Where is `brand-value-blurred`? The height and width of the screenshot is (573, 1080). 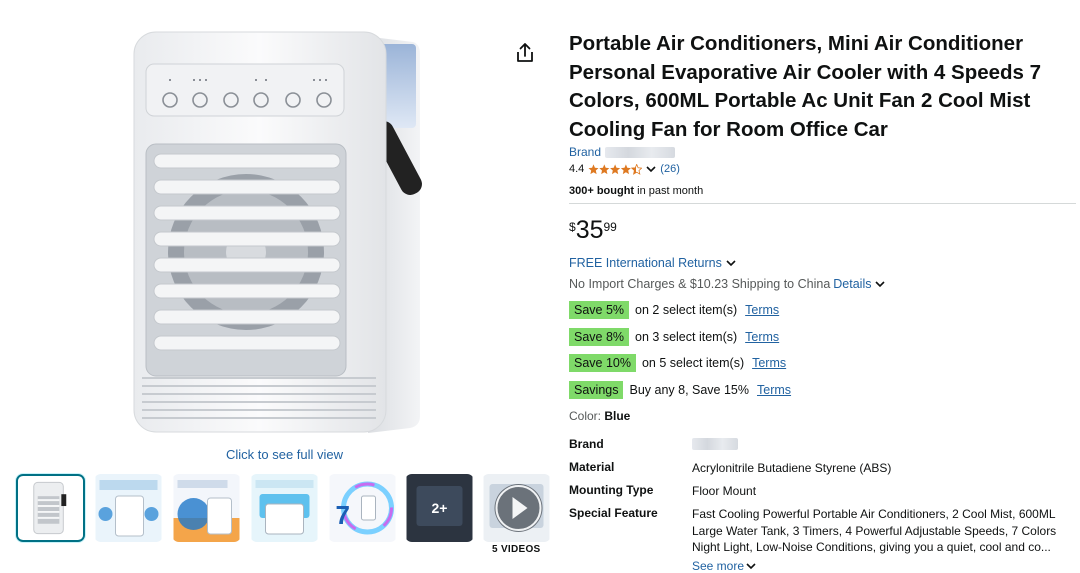 brand-value-blurred is located at coordinates (715, 444).